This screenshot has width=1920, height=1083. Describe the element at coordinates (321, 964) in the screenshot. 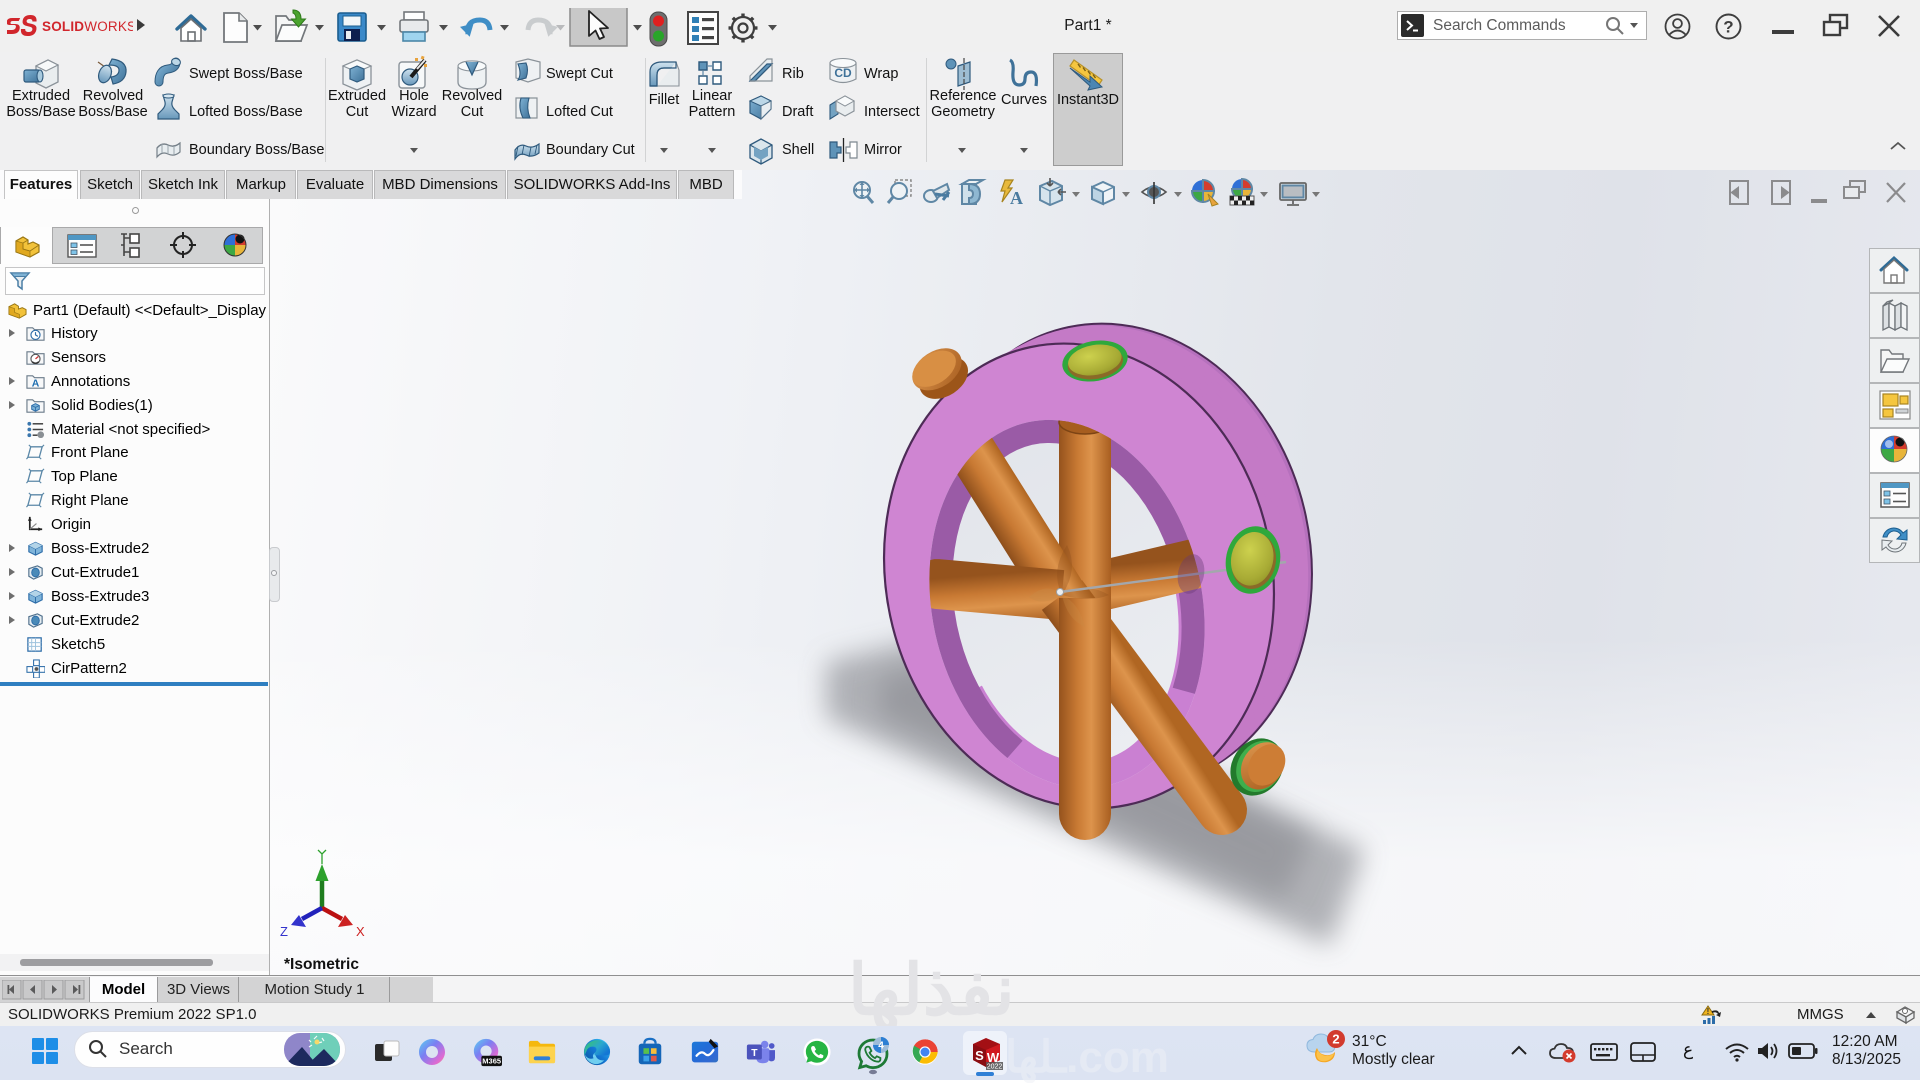

I see `svg-text: *Isometric` at that location.